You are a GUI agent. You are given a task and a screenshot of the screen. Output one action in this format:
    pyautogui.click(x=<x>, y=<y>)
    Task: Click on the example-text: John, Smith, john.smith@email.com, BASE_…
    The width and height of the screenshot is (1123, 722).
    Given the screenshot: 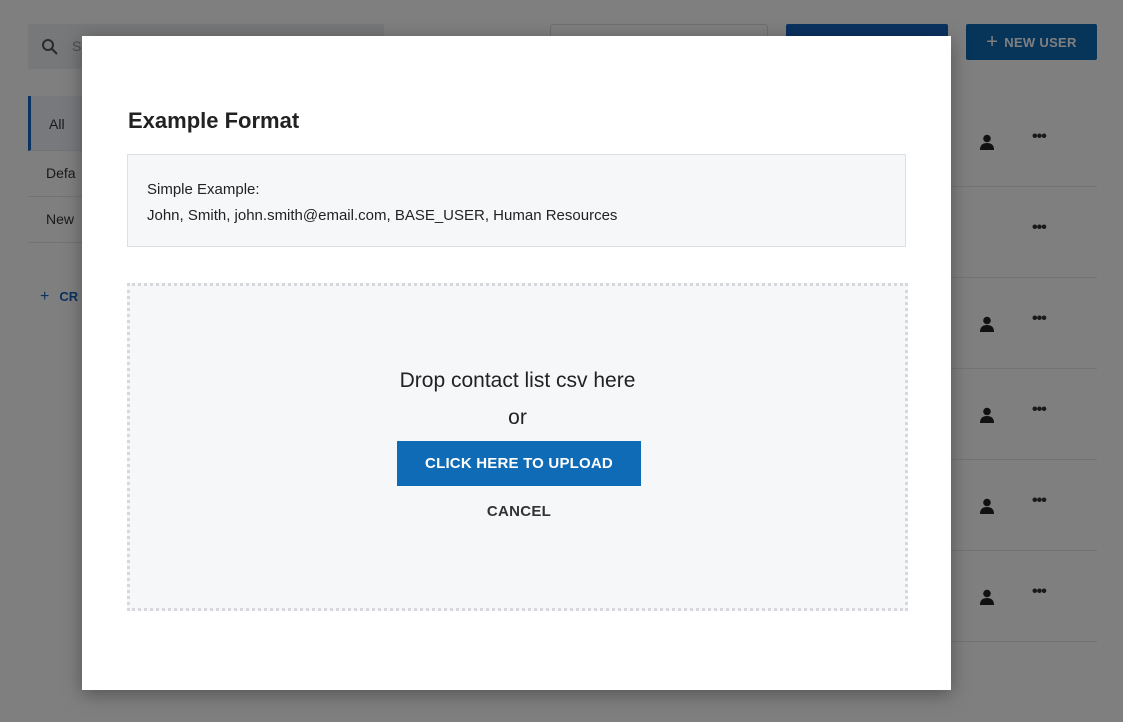 What is the action you would take?
    pyautogui.click(x=382, y=215)
    